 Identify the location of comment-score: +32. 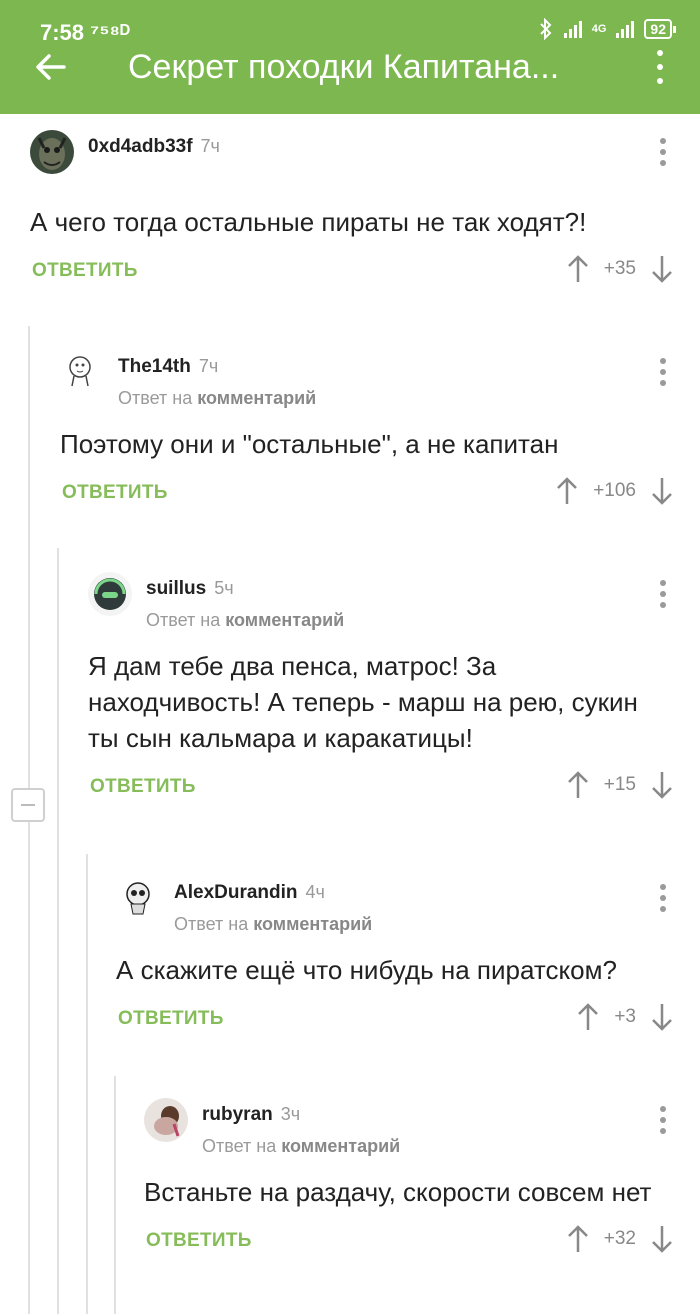
(619, 1238).